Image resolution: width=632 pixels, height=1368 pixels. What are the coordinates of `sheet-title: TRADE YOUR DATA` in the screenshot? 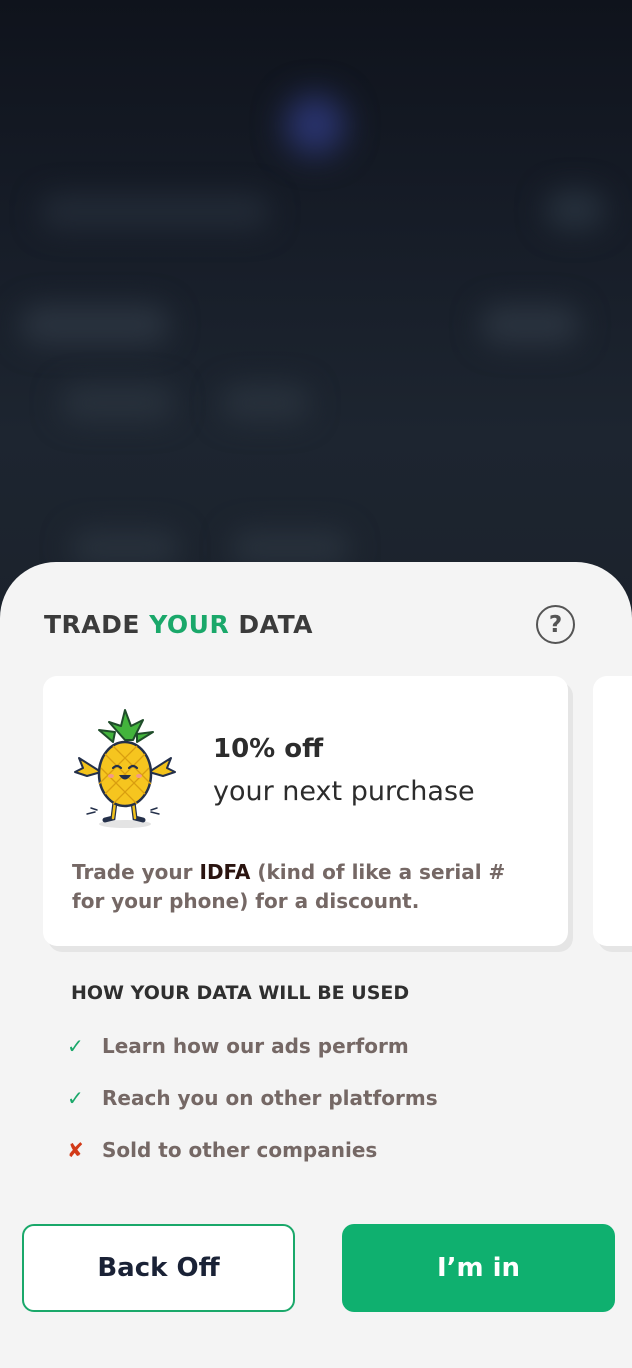 It's located at (179, 624).